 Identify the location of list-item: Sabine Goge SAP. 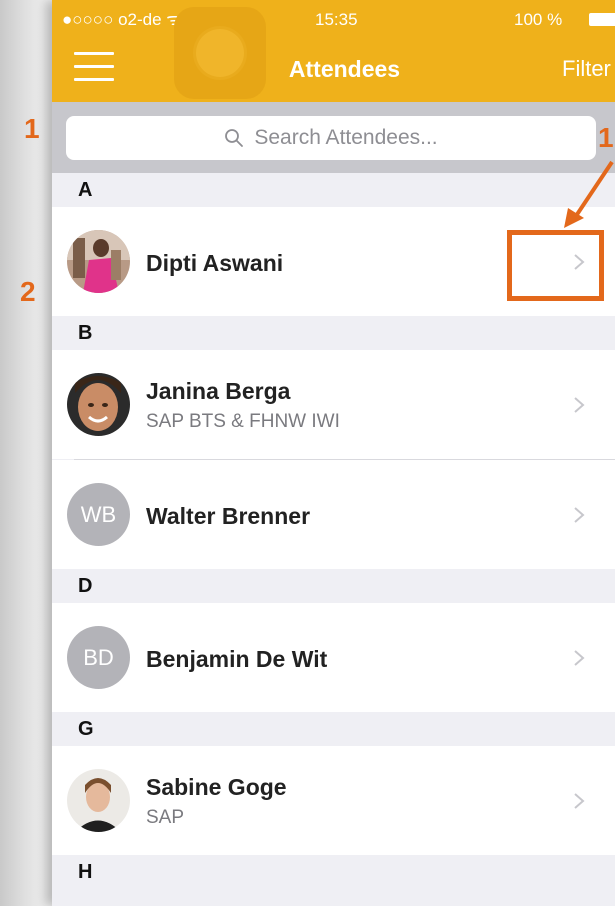
(333, 800).